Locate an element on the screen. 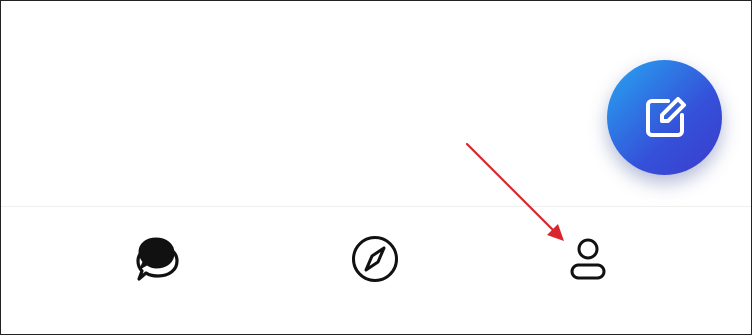 This screenshot has height=335, width=752. compose-icon is located at coordinates (665, 116).